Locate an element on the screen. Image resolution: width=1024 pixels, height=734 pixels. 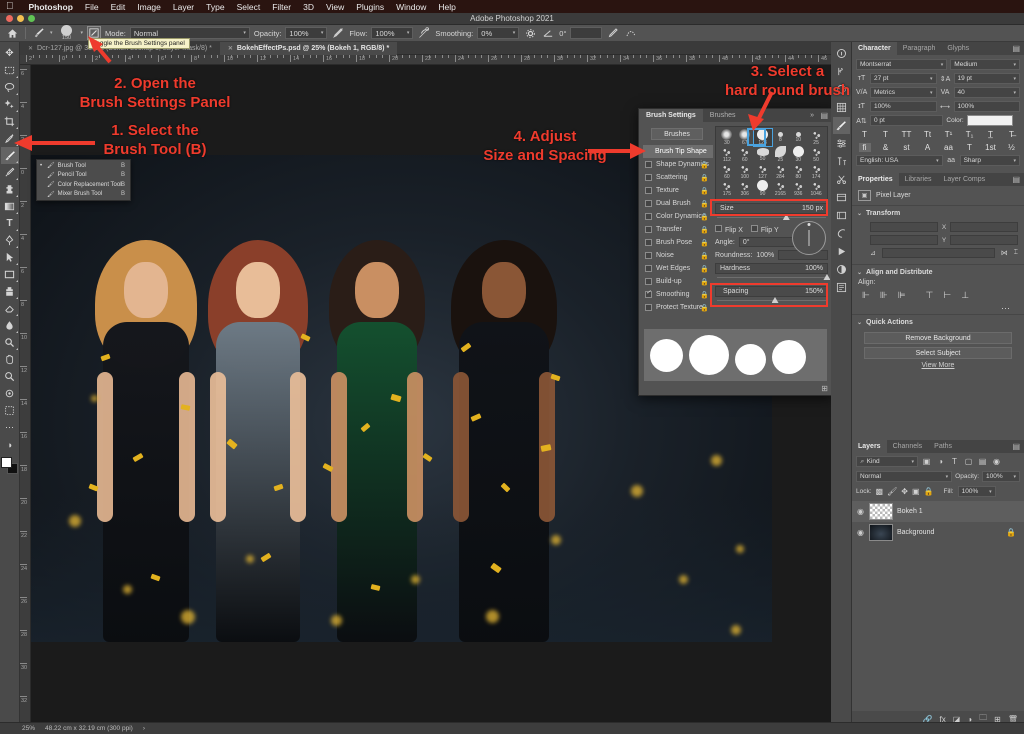
hardness-slider-group: Hardness 100% is located at coordinates (773, 273).